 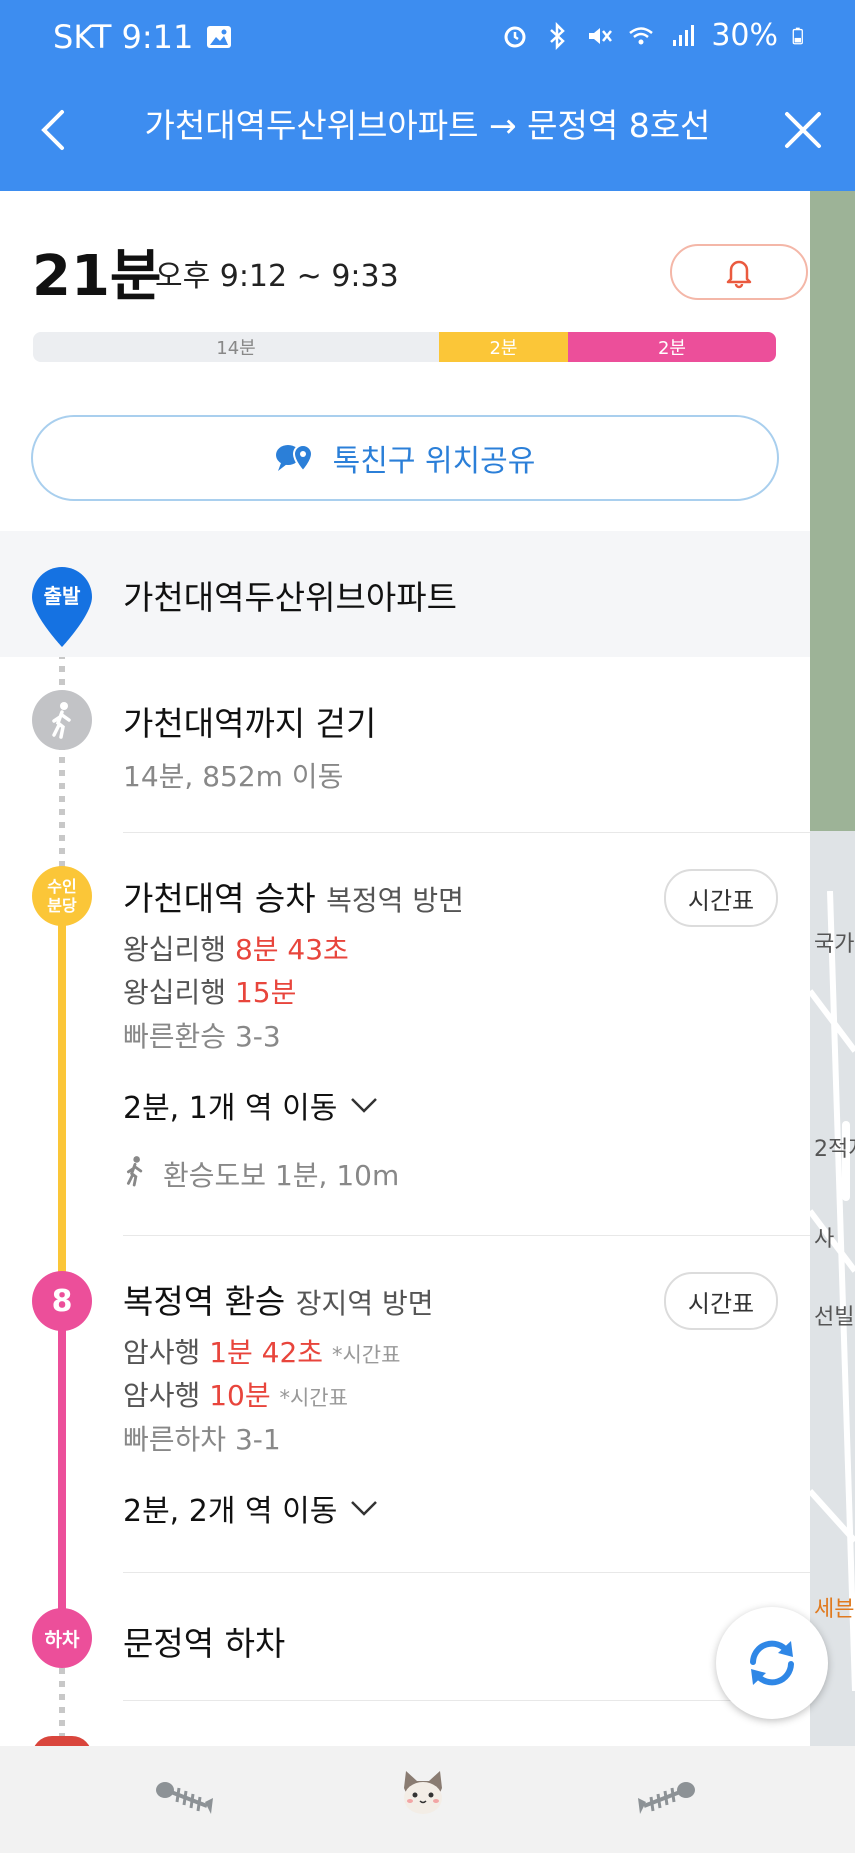 What do you see at coordinates (515, 36) in the screenshot?
I see `alarm-icon` at bounding box center [515, 36].